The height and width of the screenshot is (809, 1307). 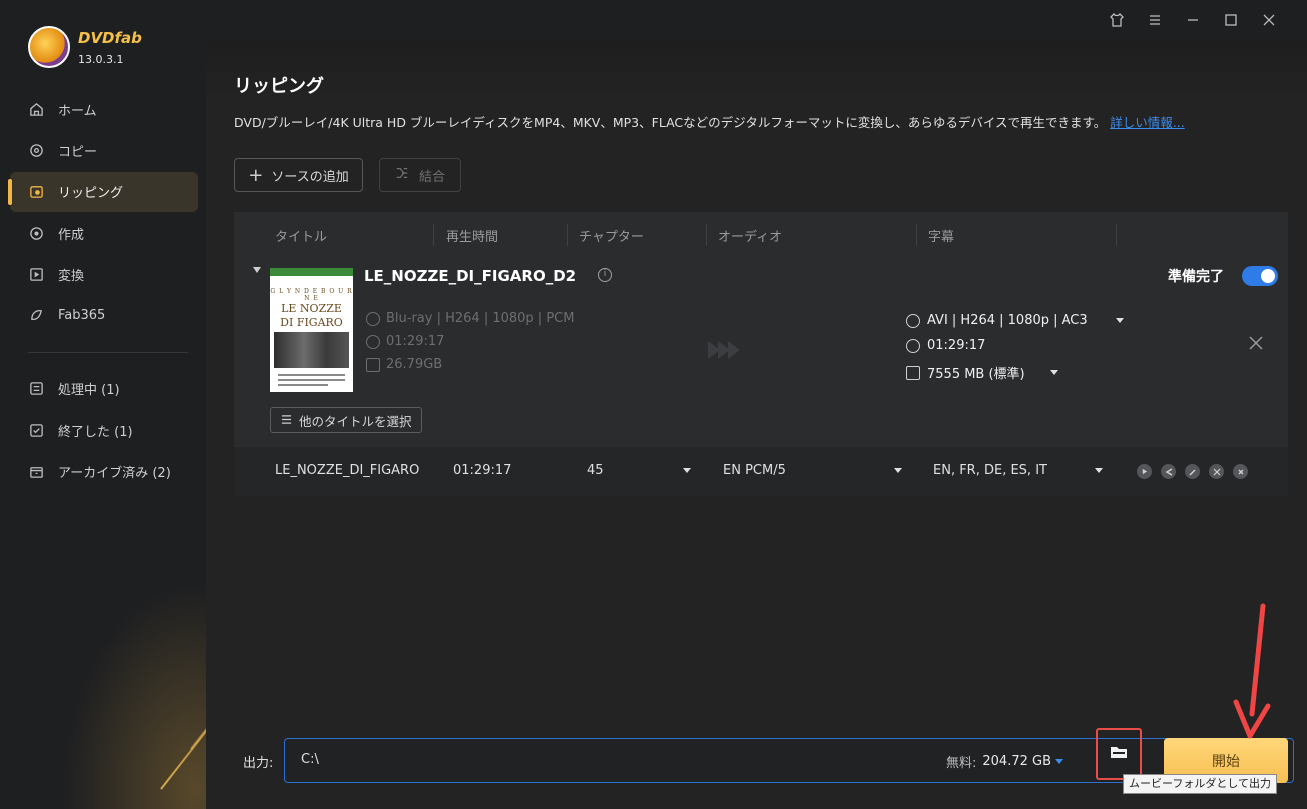 What do you see at coordinates (982, 372) in the screenshot?
I see `output-size: 7555 MB (標準)` at bounding box center [982, 372].